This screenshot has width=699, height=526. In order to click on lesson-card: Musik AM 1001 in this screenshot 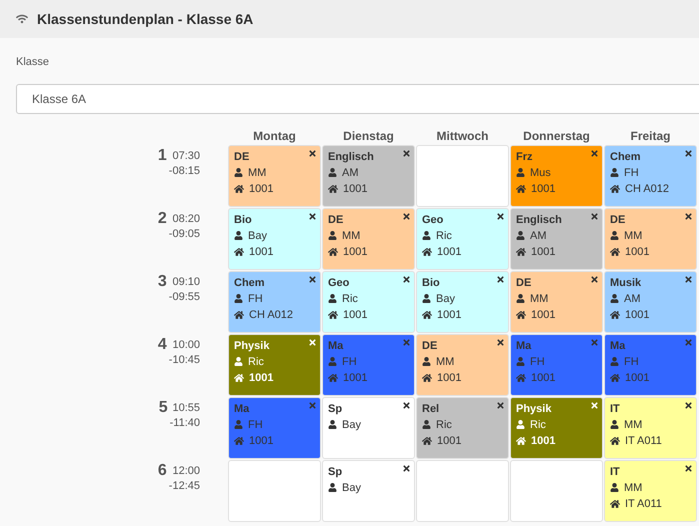, I will do `click(650, 301)`.